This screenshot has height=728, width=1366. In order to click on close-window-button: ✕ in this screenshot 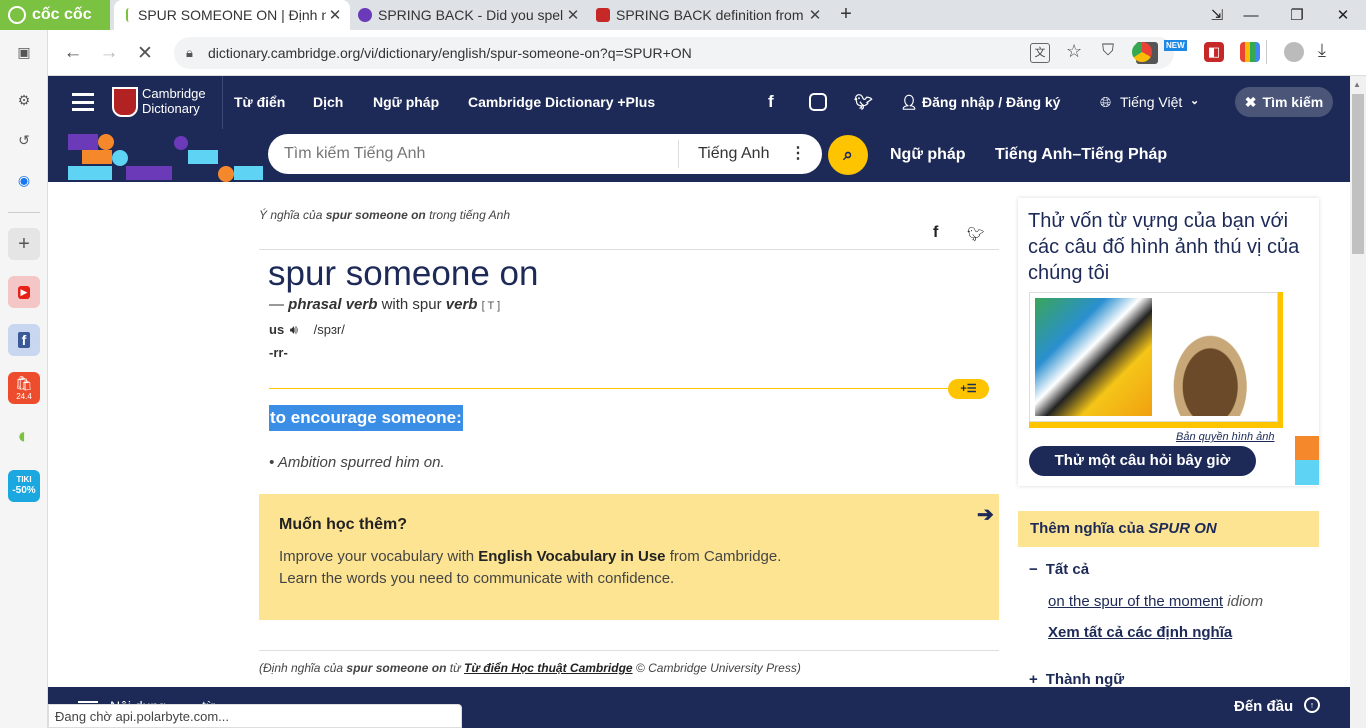, I will do `click(1343, 15)`.